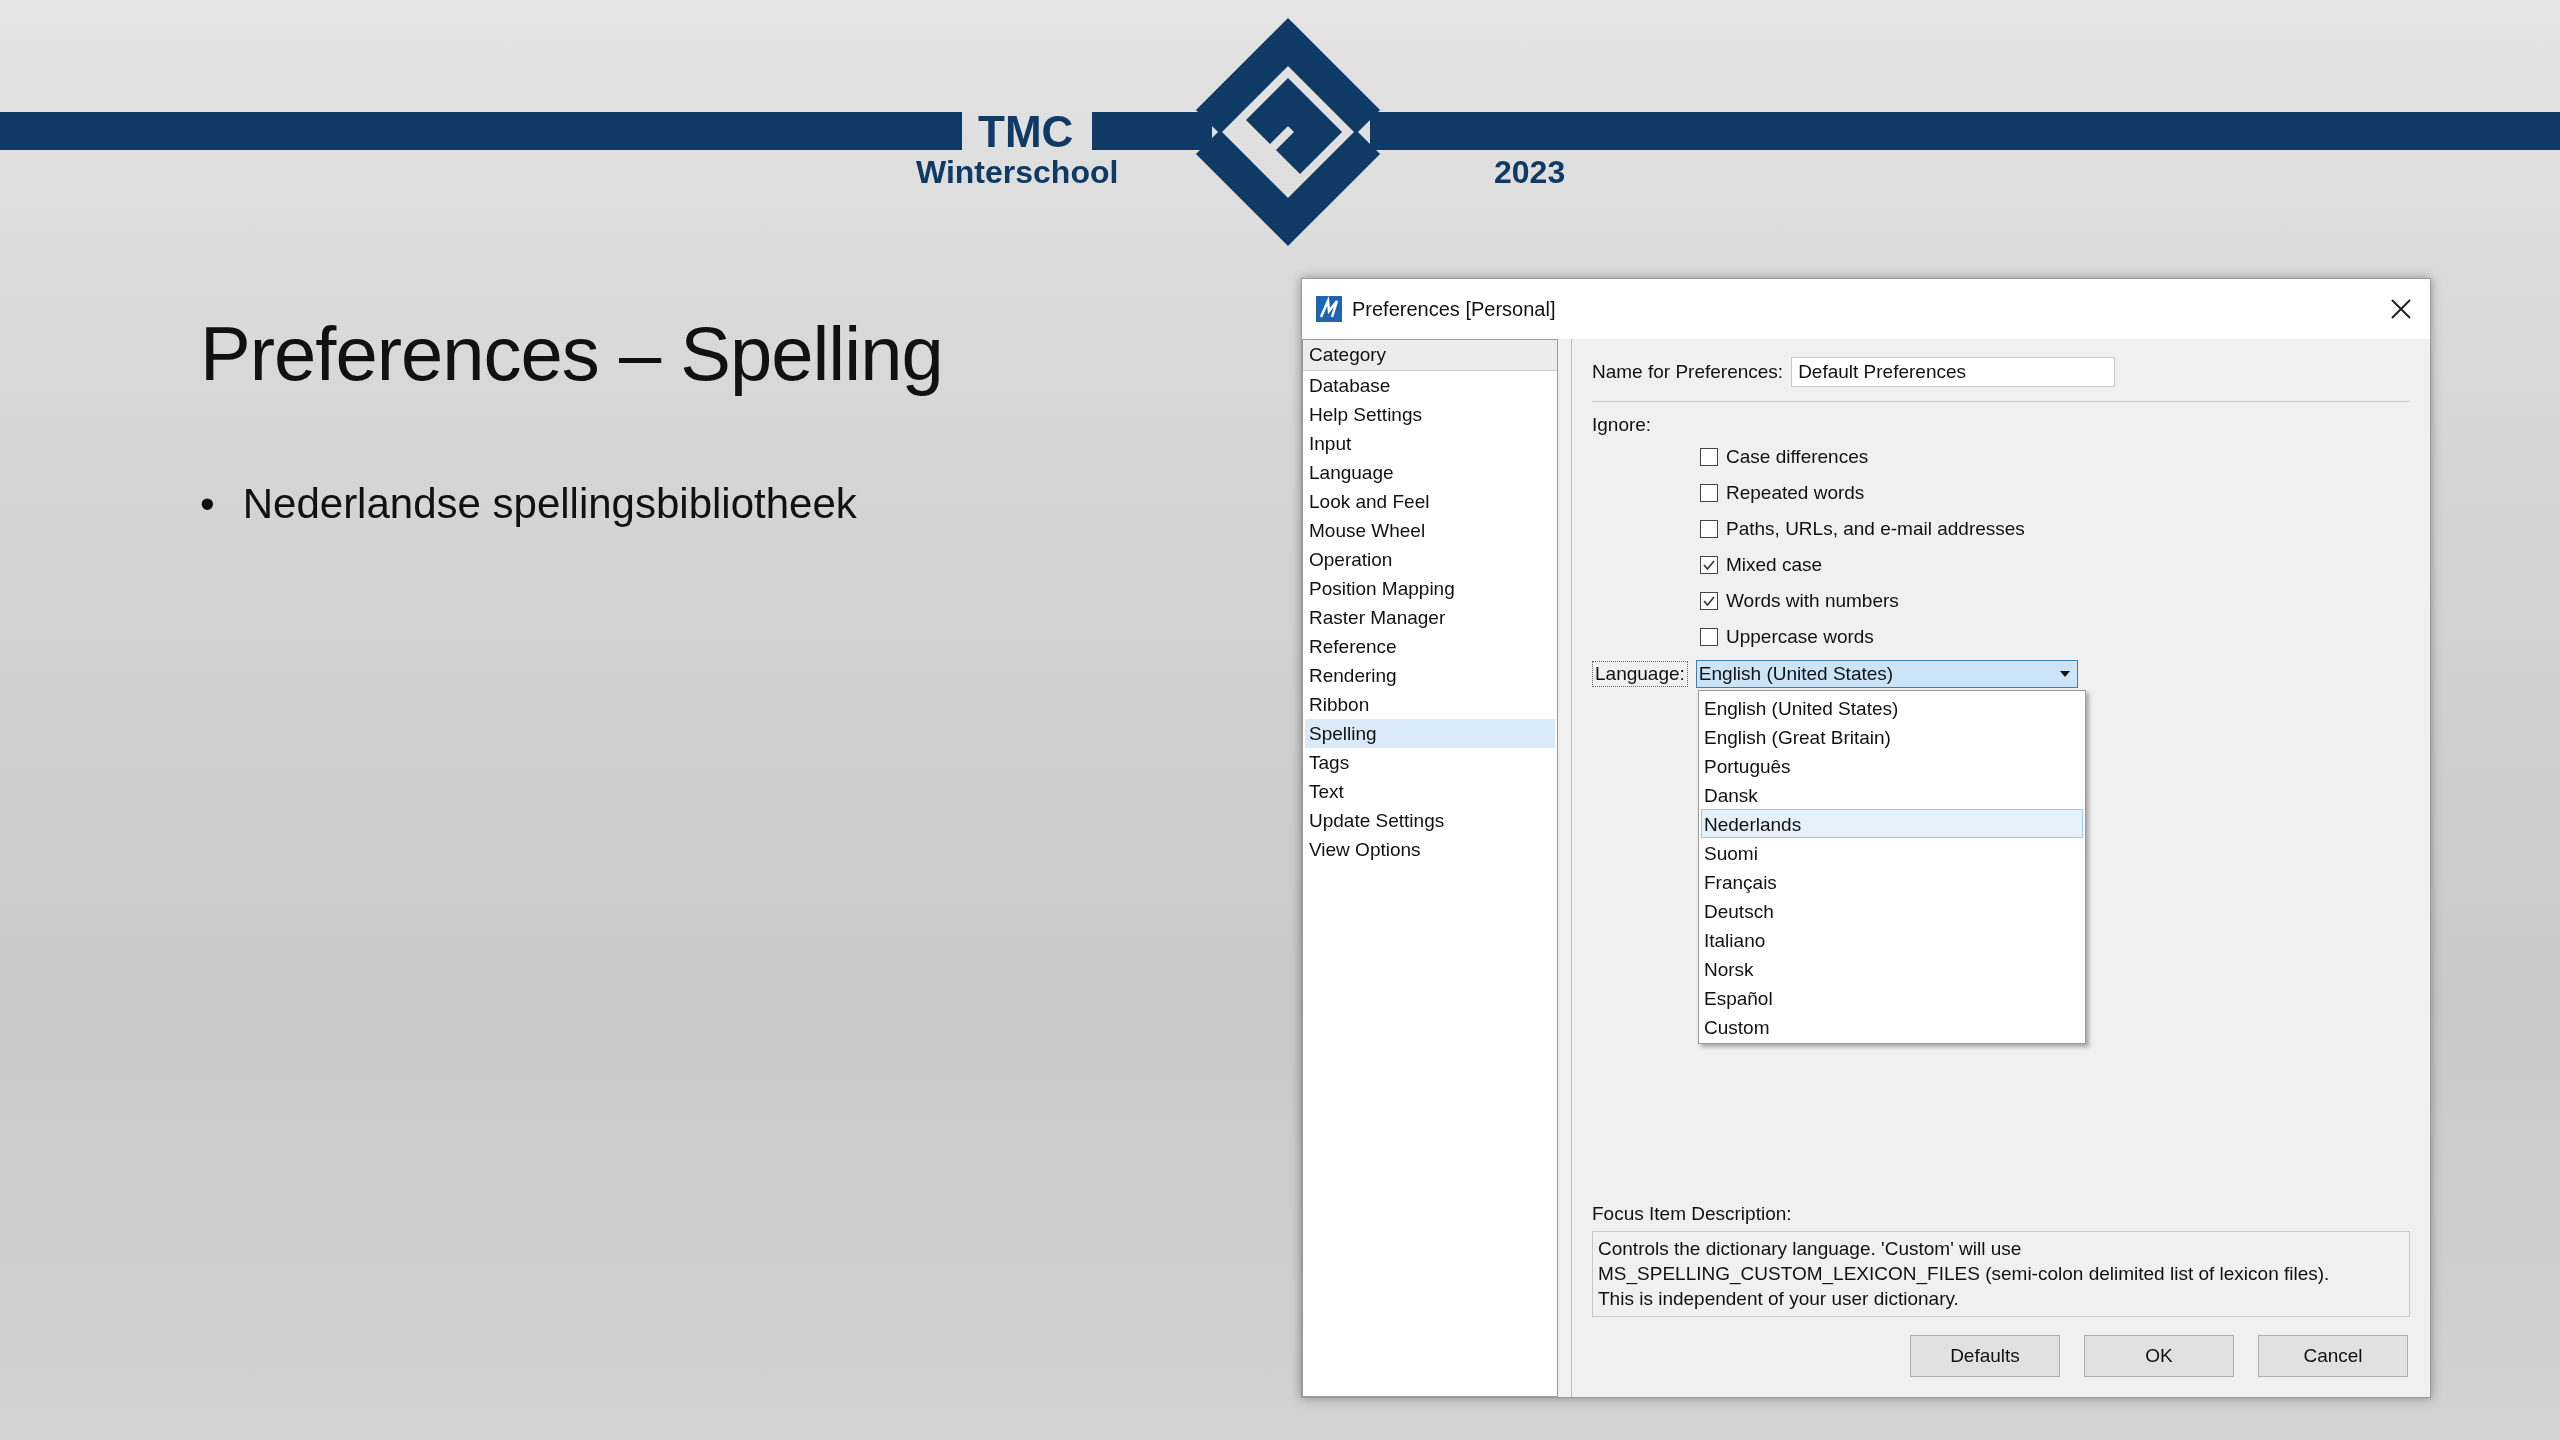  What do you see at coordinates (1430, 675) in the screenshot?
I see `category-item: Rendering` at bounding box center [1430, 675].